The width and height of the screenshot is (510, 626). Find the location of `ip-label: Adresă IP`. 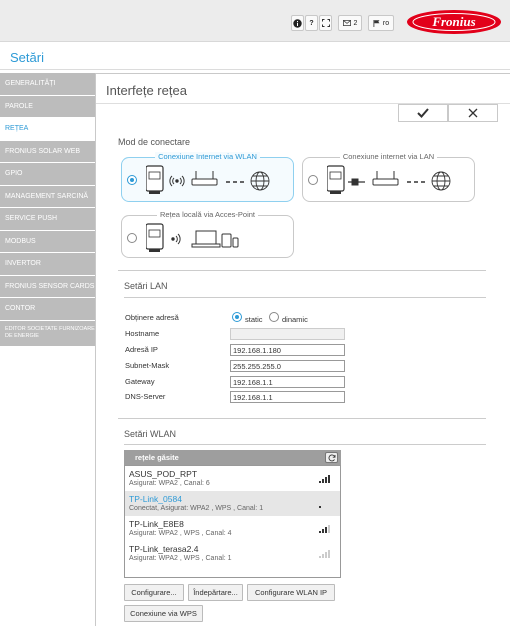

ip-label: Adresă IP is located at coordinates (141, 349).